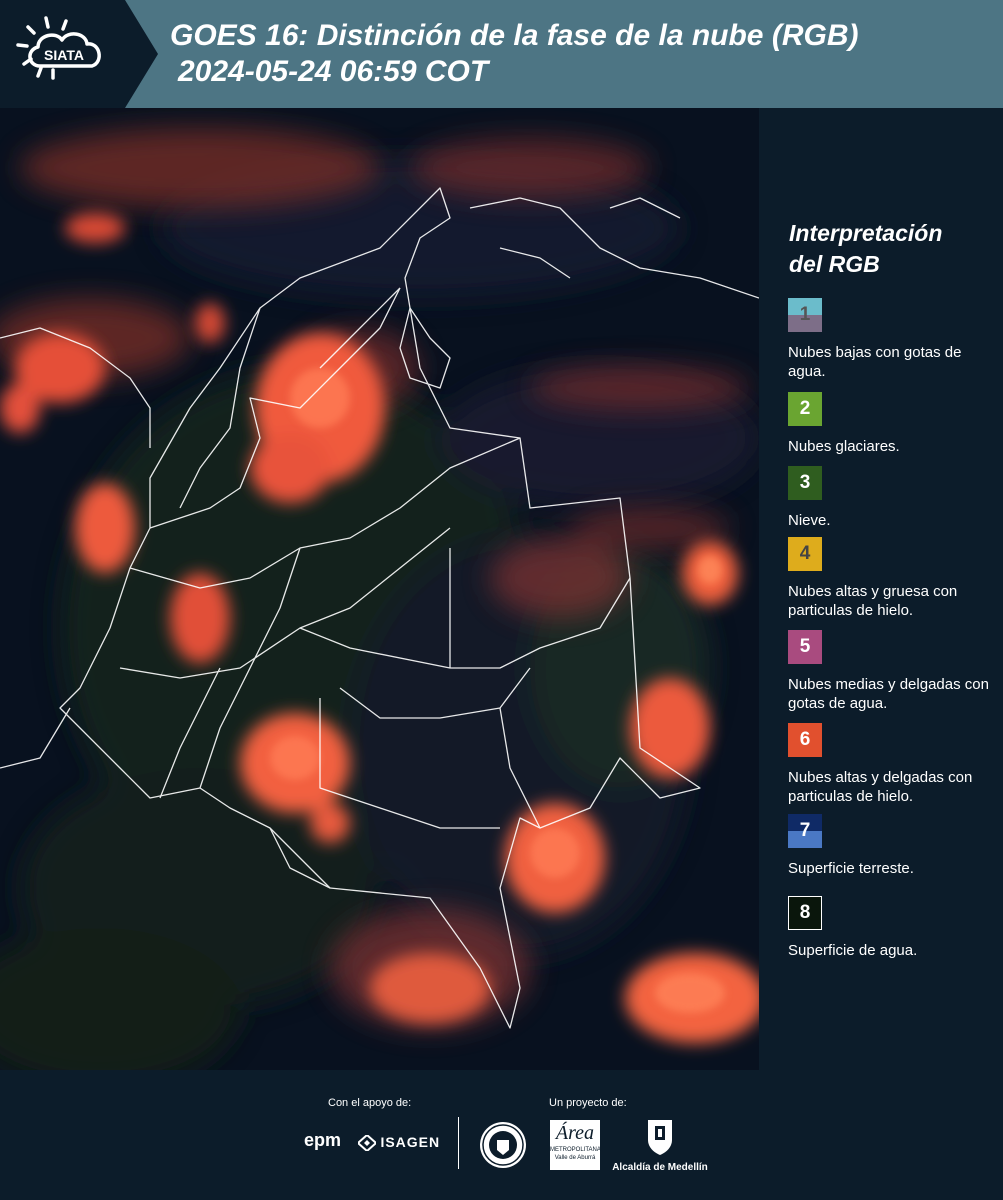  What do you see at coordinates (333, 71) in the screenshot?
I see `title-line2: 2024-05-24 06:59 COT` at bounding box center [333, 71].